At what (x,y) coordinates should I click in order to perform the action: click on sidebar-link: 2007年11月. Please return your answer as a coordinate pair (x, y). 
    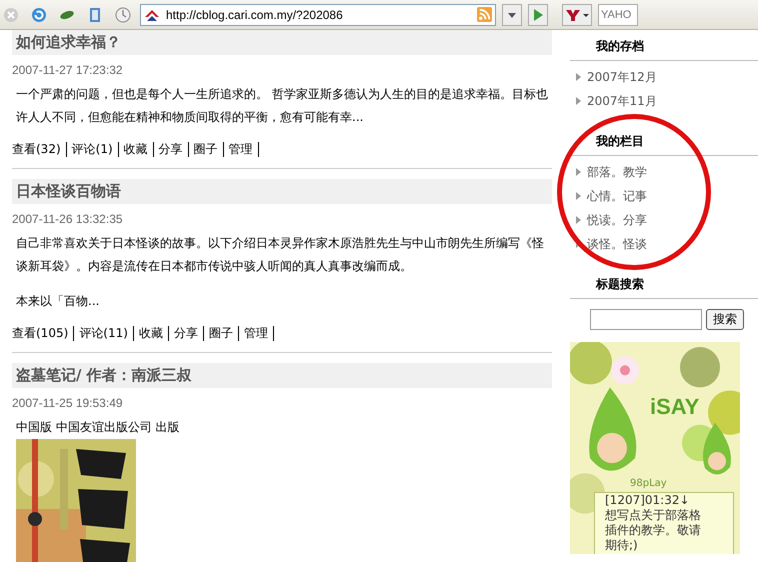
    Looking at the image, I should click on (622, 101).